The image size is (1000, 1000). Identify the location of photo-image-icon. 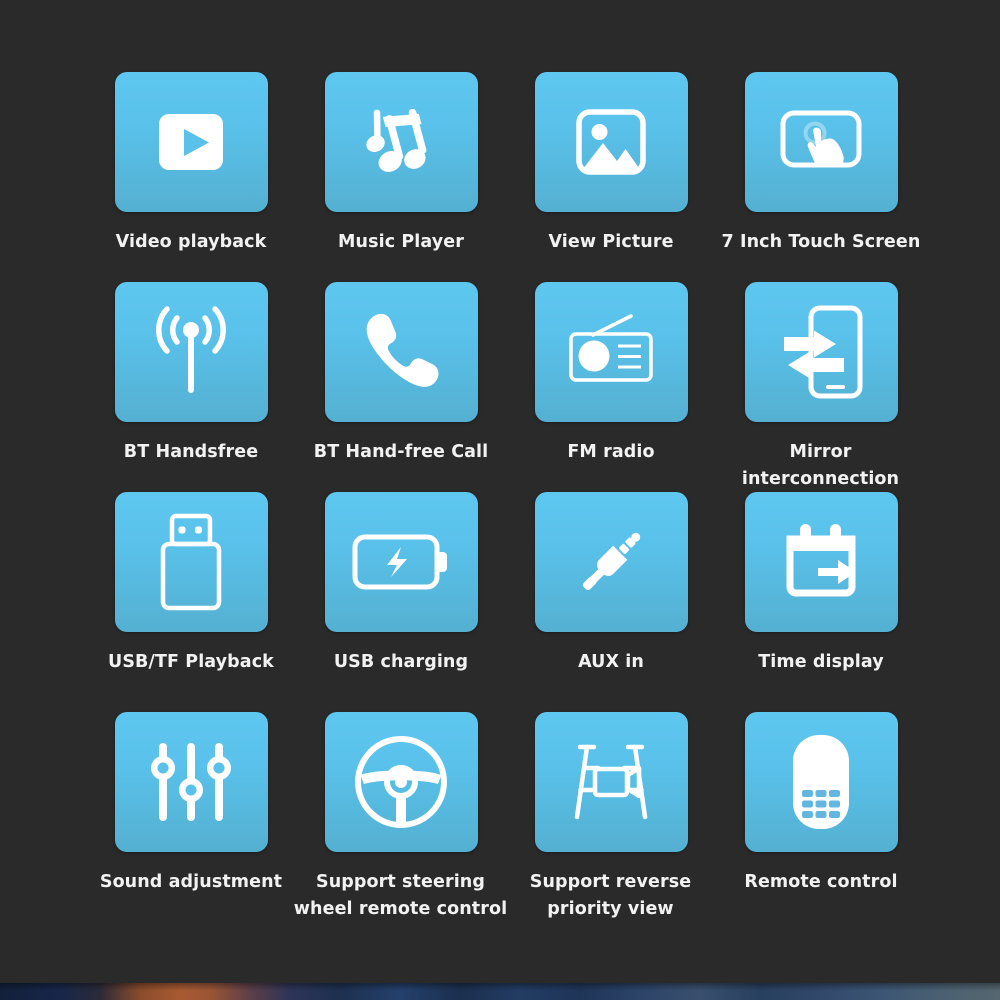
(611, 142).